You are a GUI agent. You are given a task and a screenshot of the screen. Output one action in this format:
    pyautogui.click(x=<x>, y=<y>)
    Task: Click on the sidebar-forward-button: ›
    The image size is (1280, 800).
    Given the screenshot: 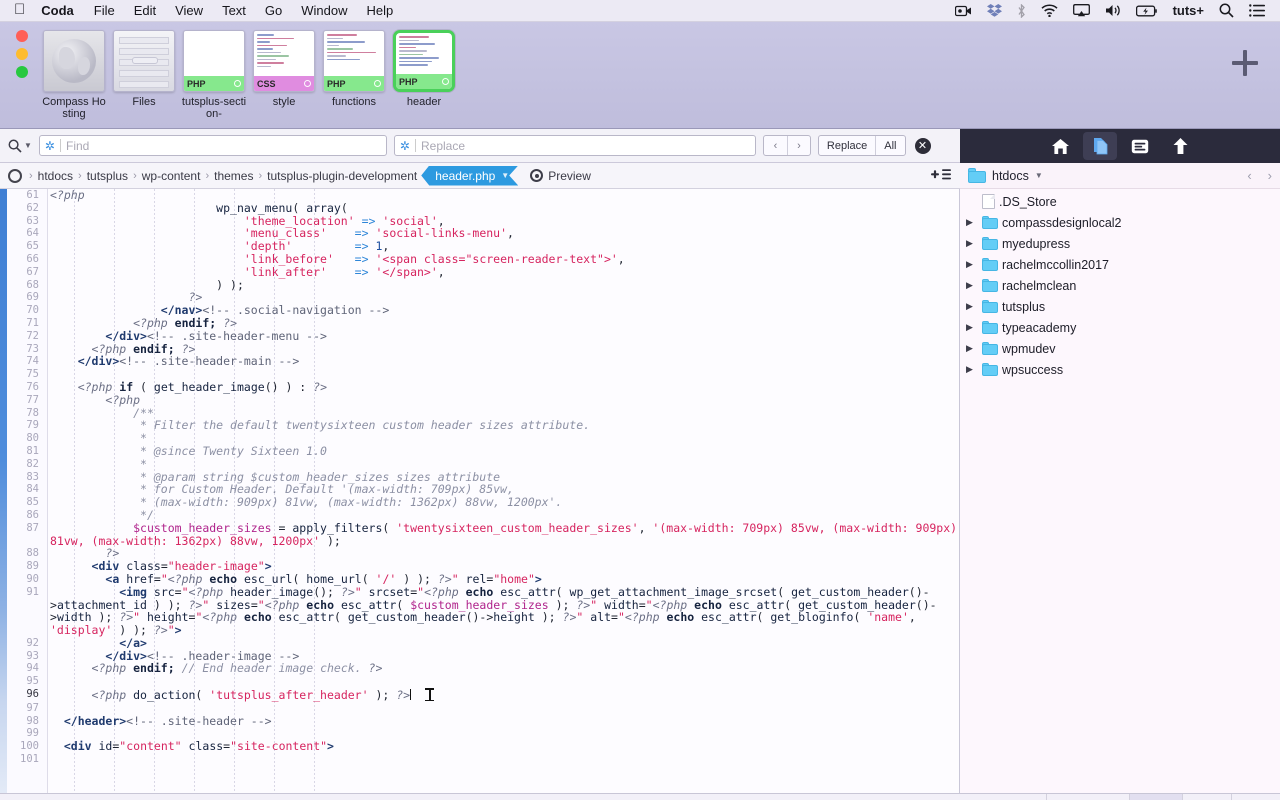 What is the action you would take?
    pyautogui.click(x=1270, y=175)
    